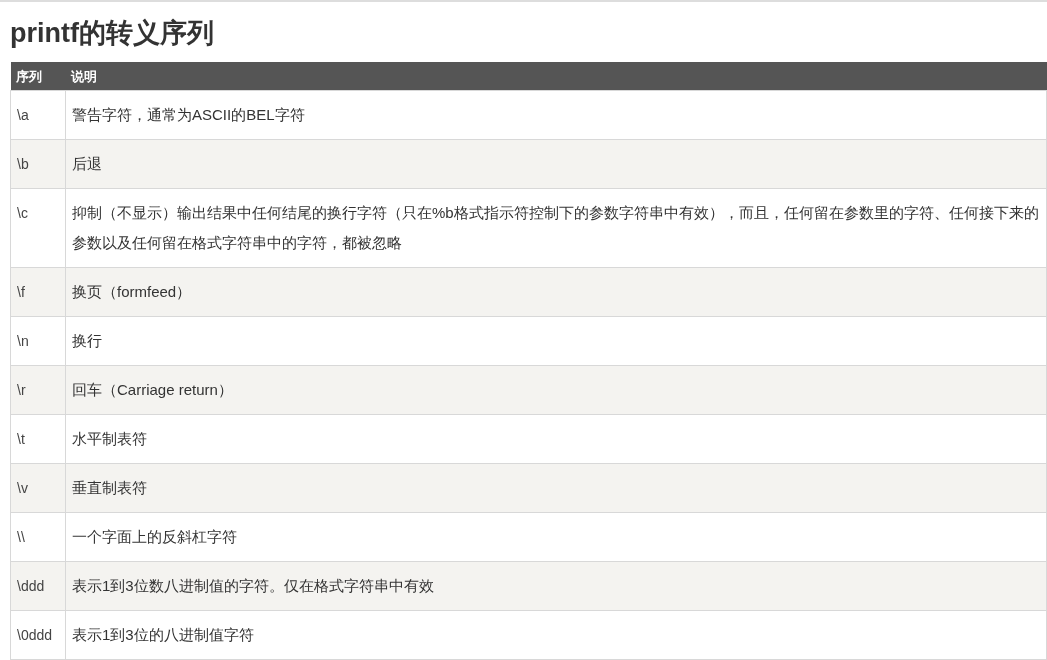  Describe the element at coordinates (38, 164) in the screenshot. I see `table-cell: \b` at that location.